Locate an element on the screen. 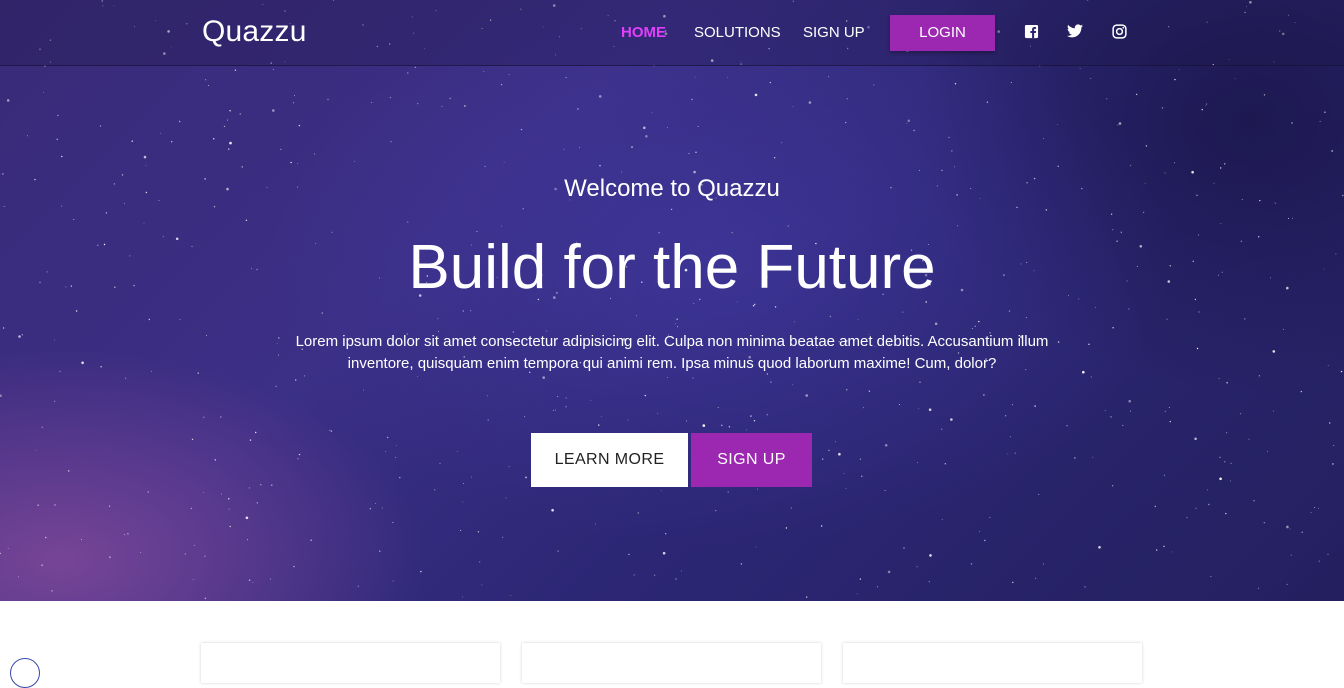 This screenshot has width=1344, height=688. login-button: LOGIN is located at coordinates (942, 33).